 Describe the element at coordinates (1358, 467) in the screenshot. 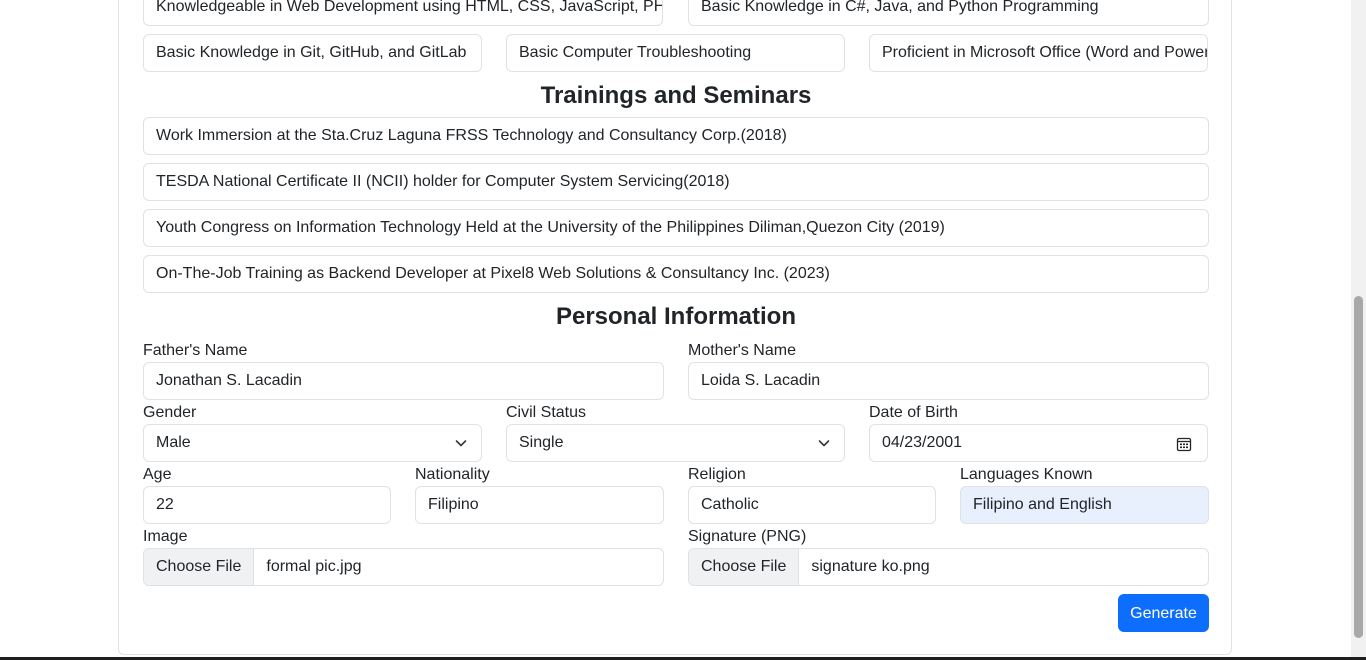

I see `scrollbar-thumb` at that location.